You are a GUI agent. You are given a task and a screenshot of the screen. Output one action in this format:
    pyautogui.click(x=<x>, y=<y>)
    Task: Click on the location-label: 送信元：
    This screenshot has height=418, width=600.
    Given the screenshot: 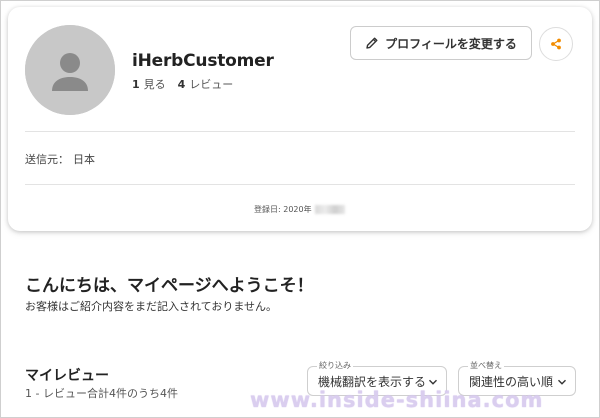 What is the action you would take?
    pyautogui.click(x=47, y=159)
    